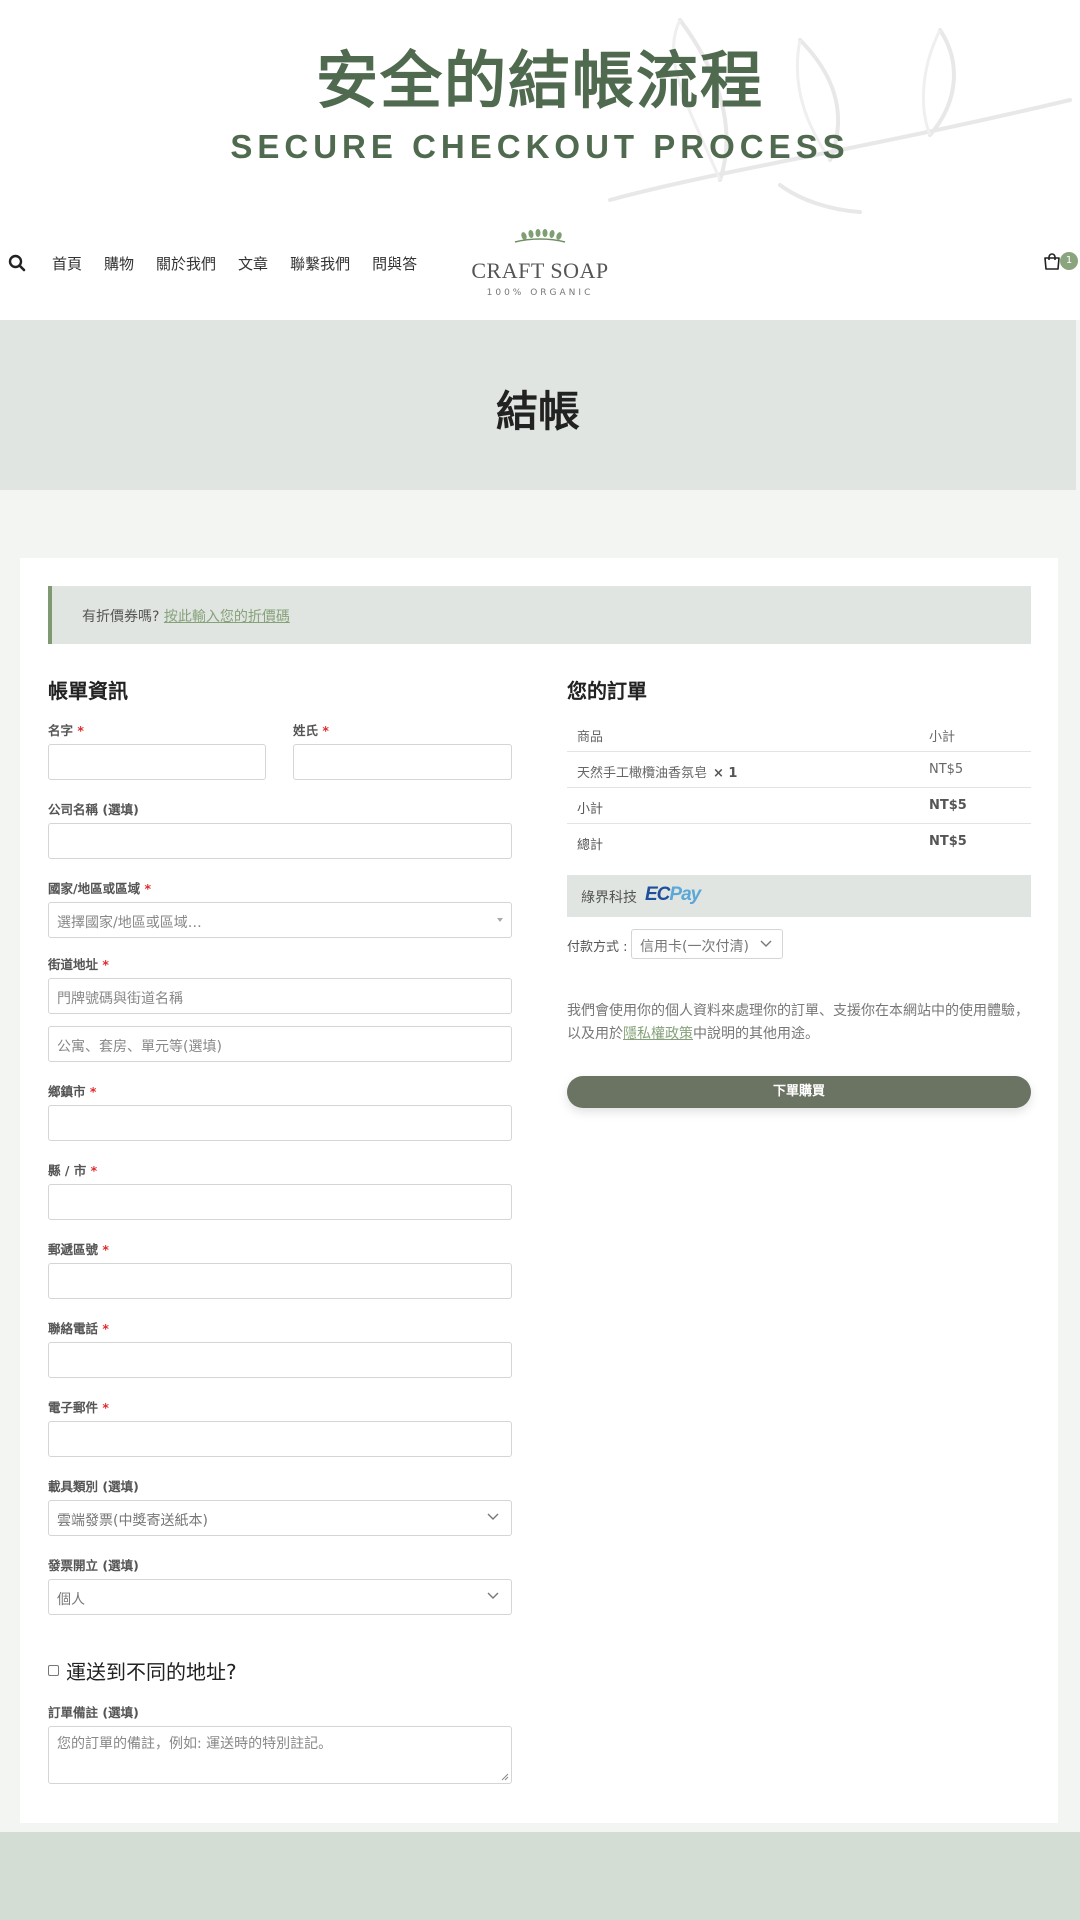 This screenshot has width=1080, height=1920. I want to click on logo-name: CRAFT SOAP, so click(540, 270).